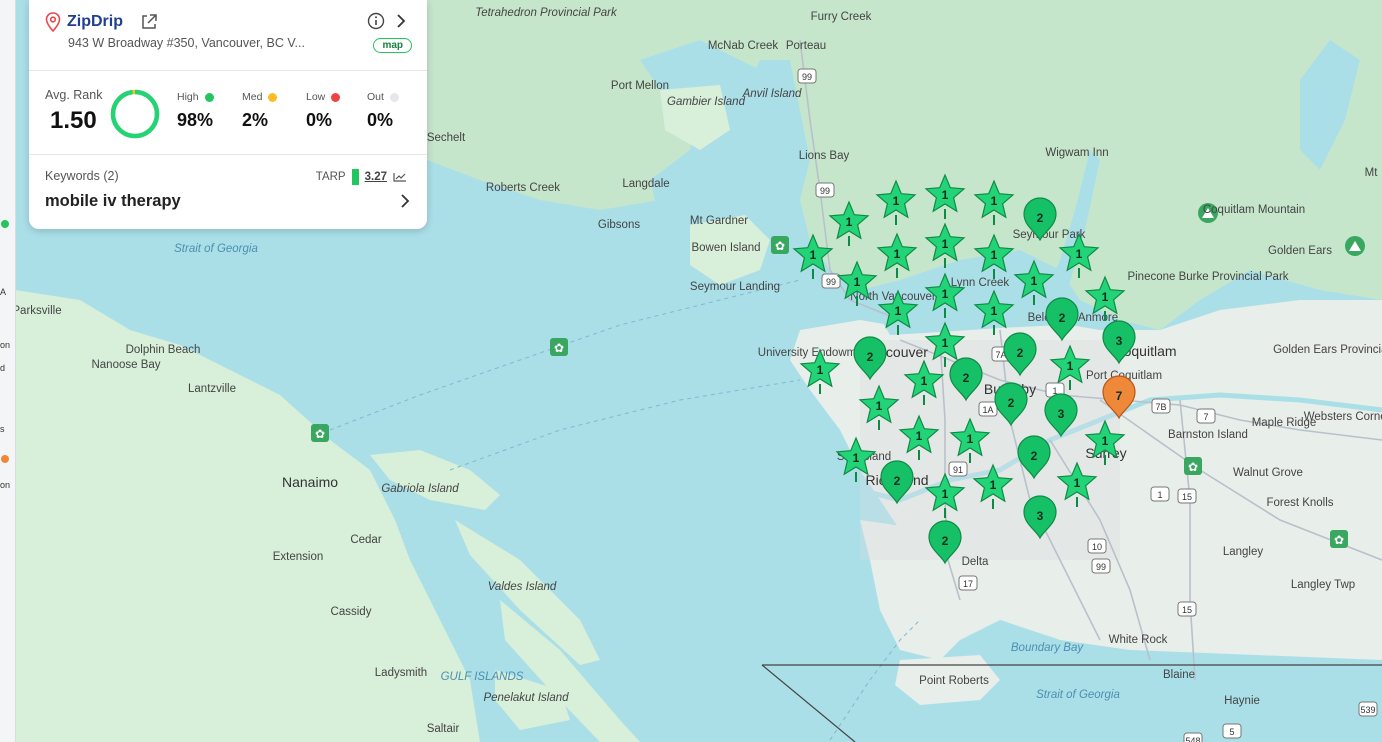 Image resolution: width=1382 pixels, height=742 pixels. I want to click on map-label: Porteau, so click(806, 46).